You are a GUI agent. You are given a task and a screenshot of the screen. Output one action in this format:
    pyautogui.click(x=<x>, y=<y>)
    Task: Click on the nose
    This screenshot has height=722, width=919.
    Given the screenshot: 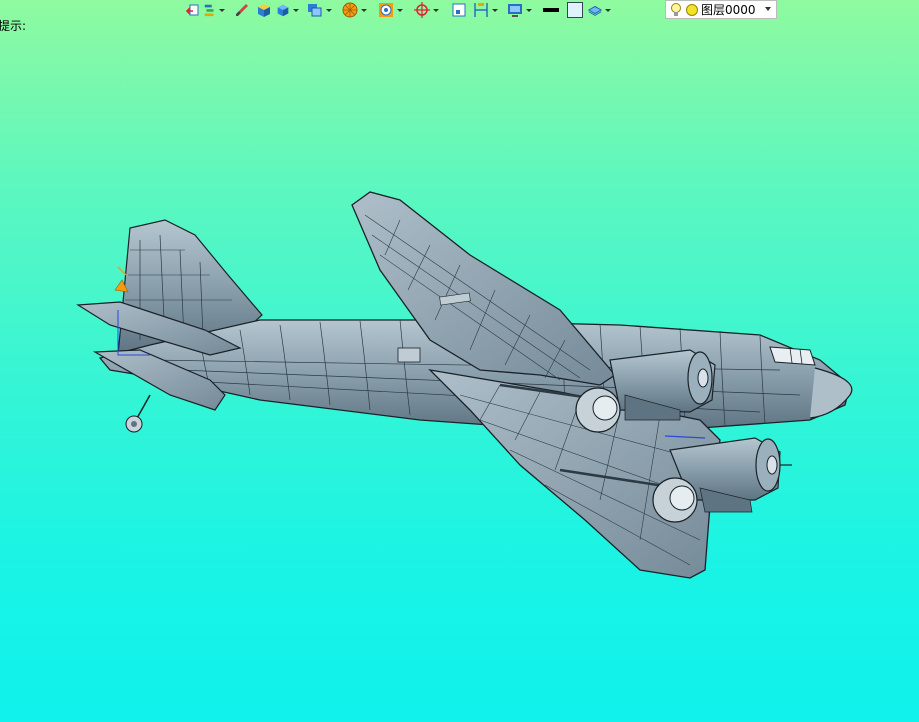 What is the action you would take?
    pyautogui.click(x=831, y=393)
    